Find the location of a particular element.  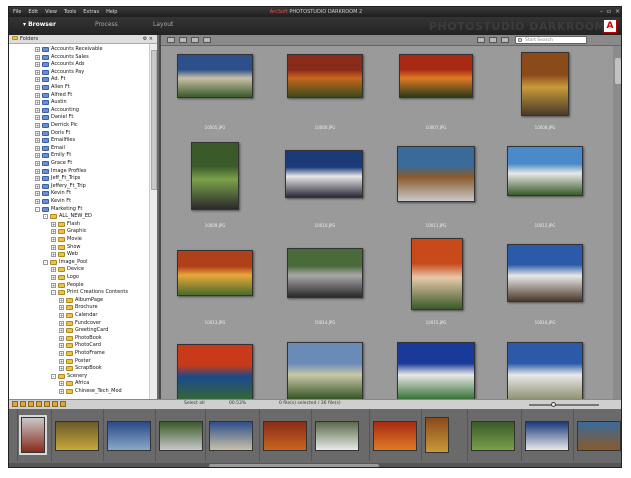

tree-item: - Image_Pool is located at coordinates (65, 262).